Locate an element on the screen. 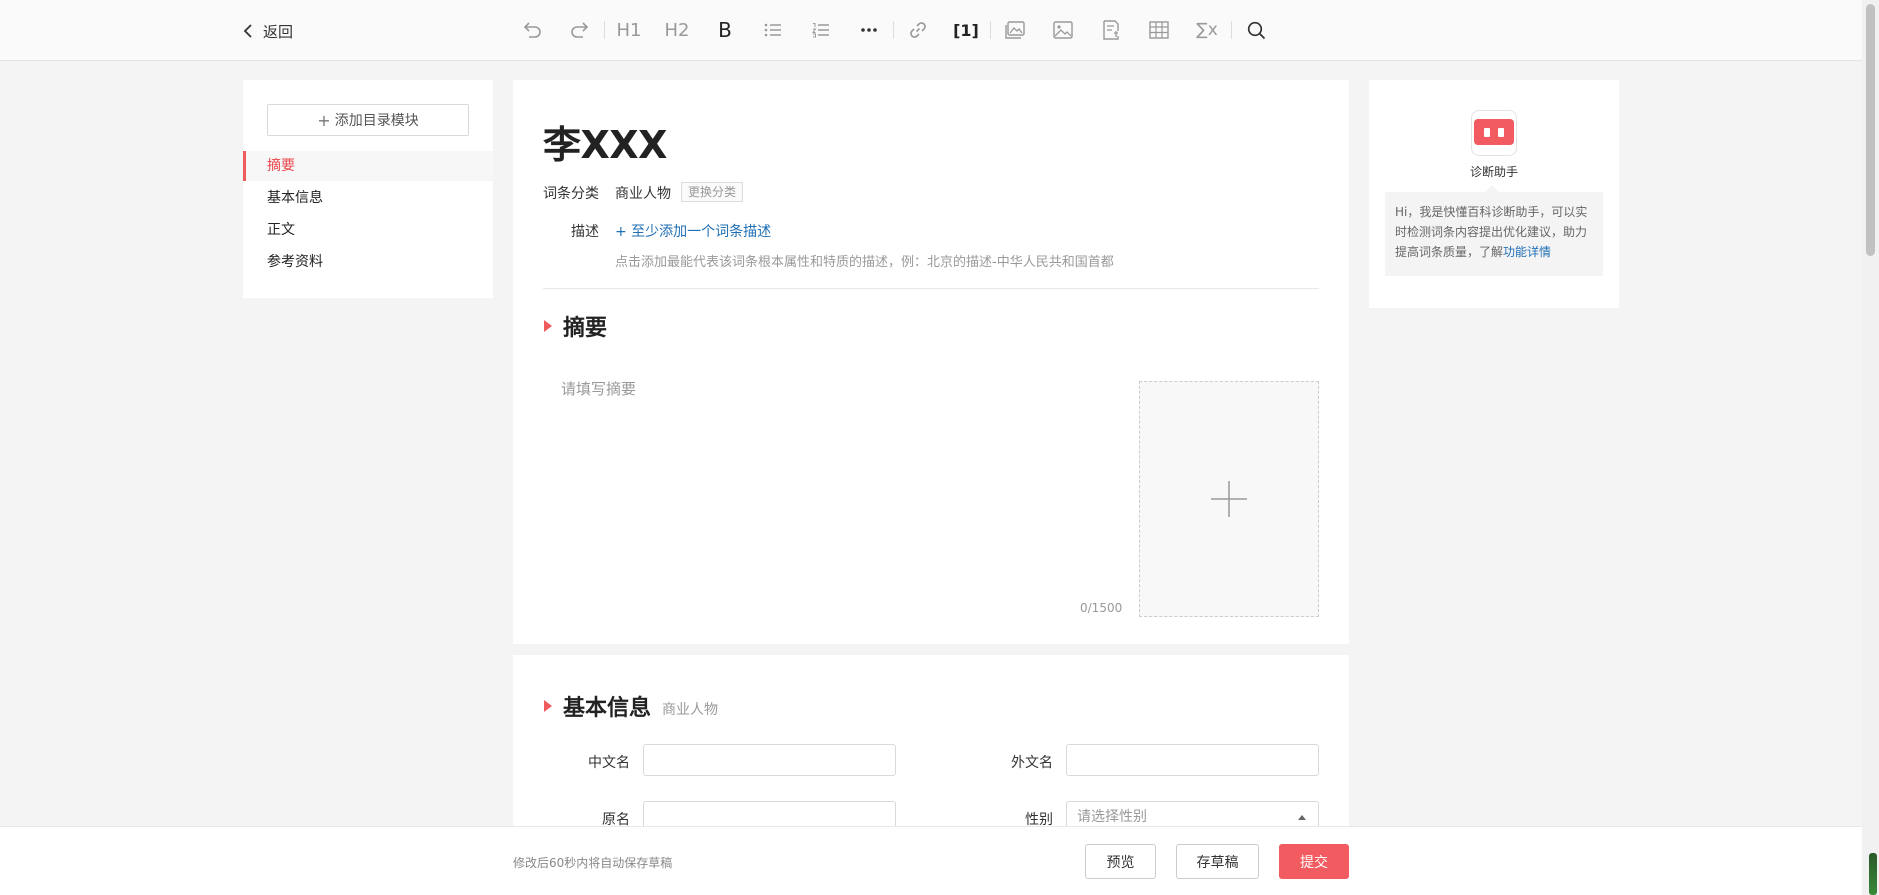  image-gallery-icon is located at coordinates (1015, 30).